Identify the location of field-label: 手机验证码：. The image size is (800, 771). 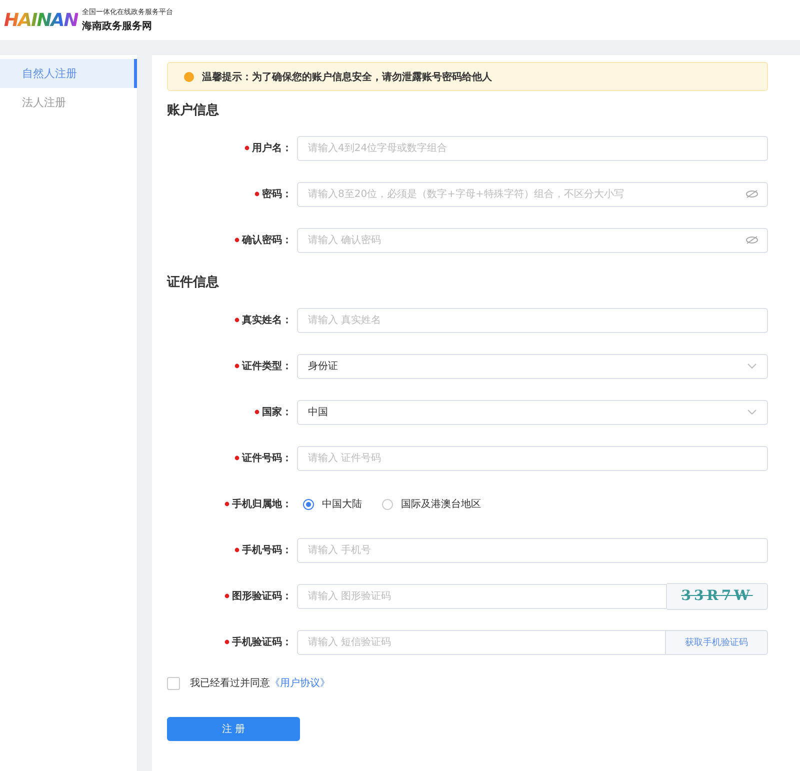
(262, 642).